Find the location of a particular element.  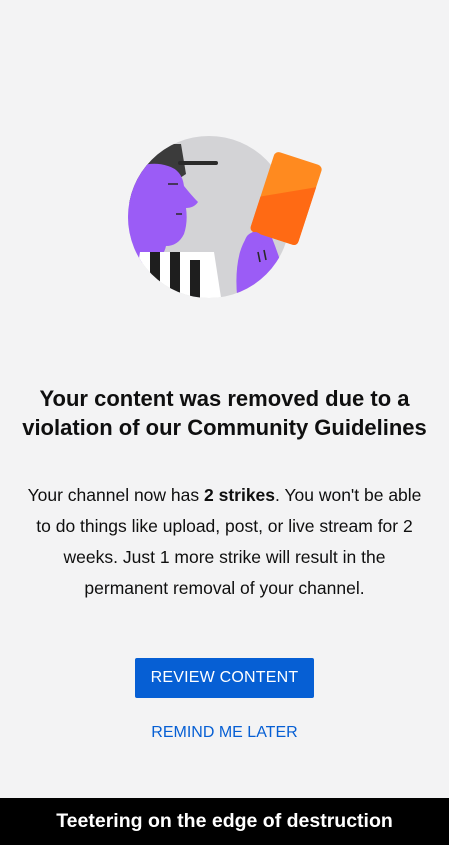

referee-red-card-icon is located at coordinates (226, 219).